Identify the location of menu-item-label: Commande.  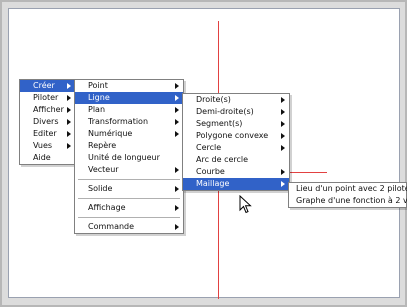
(111, 226).